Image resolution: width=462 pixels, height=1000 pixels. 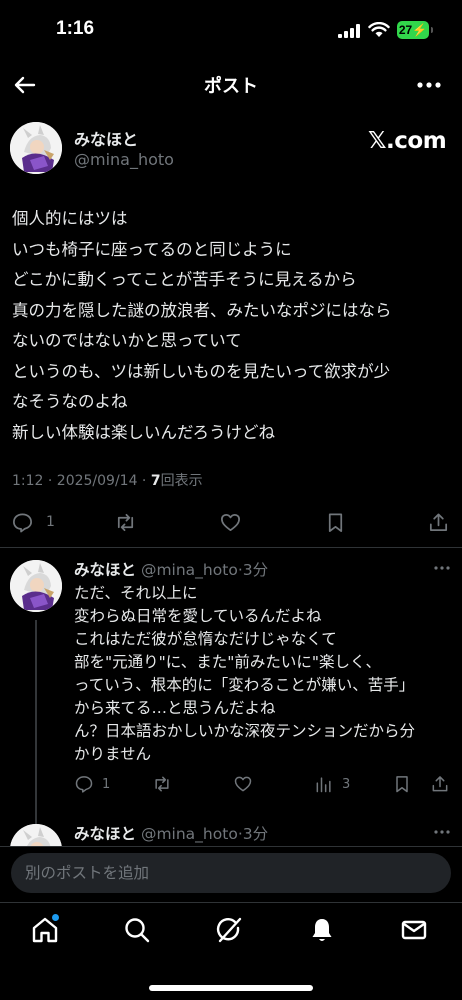 What do you see at coordinates (245, 731) in the screenshot?
I see `reply-line: ん？日本語おかしいかな深夜テンションだから分` at bounding box center [245, 731].